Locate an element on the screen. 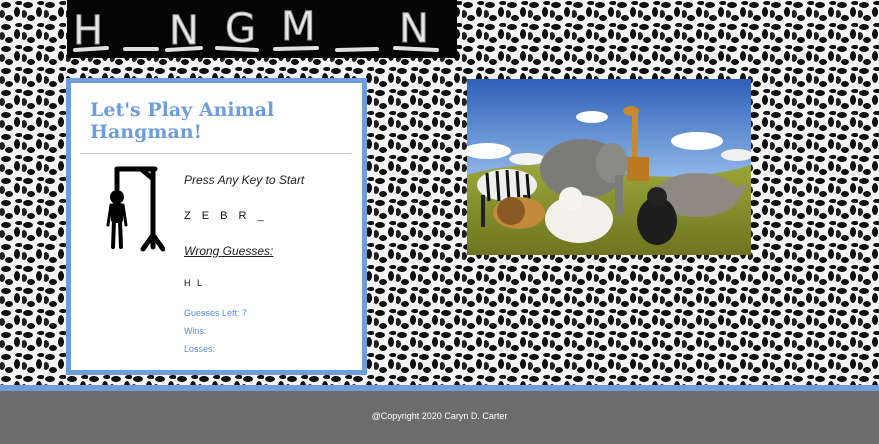 The height and width of the screenshot is (444, 879). start-prompt: Press Any Key to Start is located at coordinates (244, 180).